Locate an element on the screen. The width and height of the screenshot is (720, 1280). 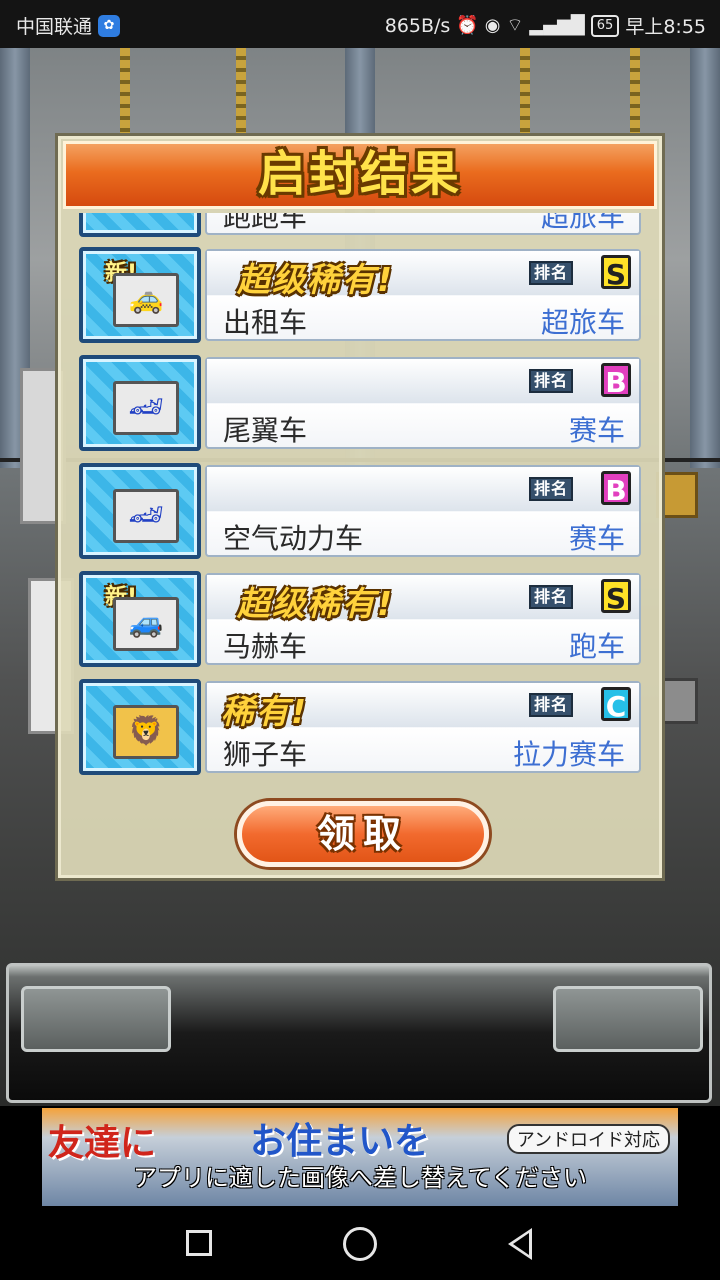
item-name: 尾翼车 is located at coordinates (265, 430).